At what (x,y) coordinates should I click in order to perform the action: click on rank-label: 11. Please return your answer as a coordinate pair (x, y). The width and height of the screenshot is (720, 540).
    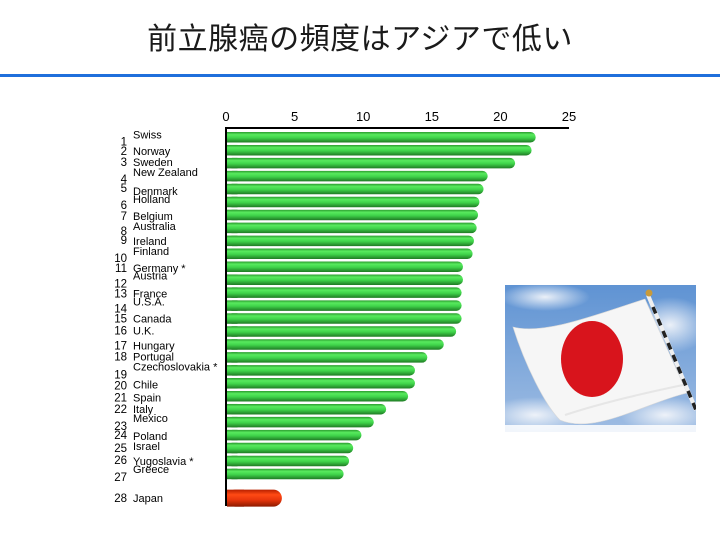
    Looking at the image, I should click on (121, 269).